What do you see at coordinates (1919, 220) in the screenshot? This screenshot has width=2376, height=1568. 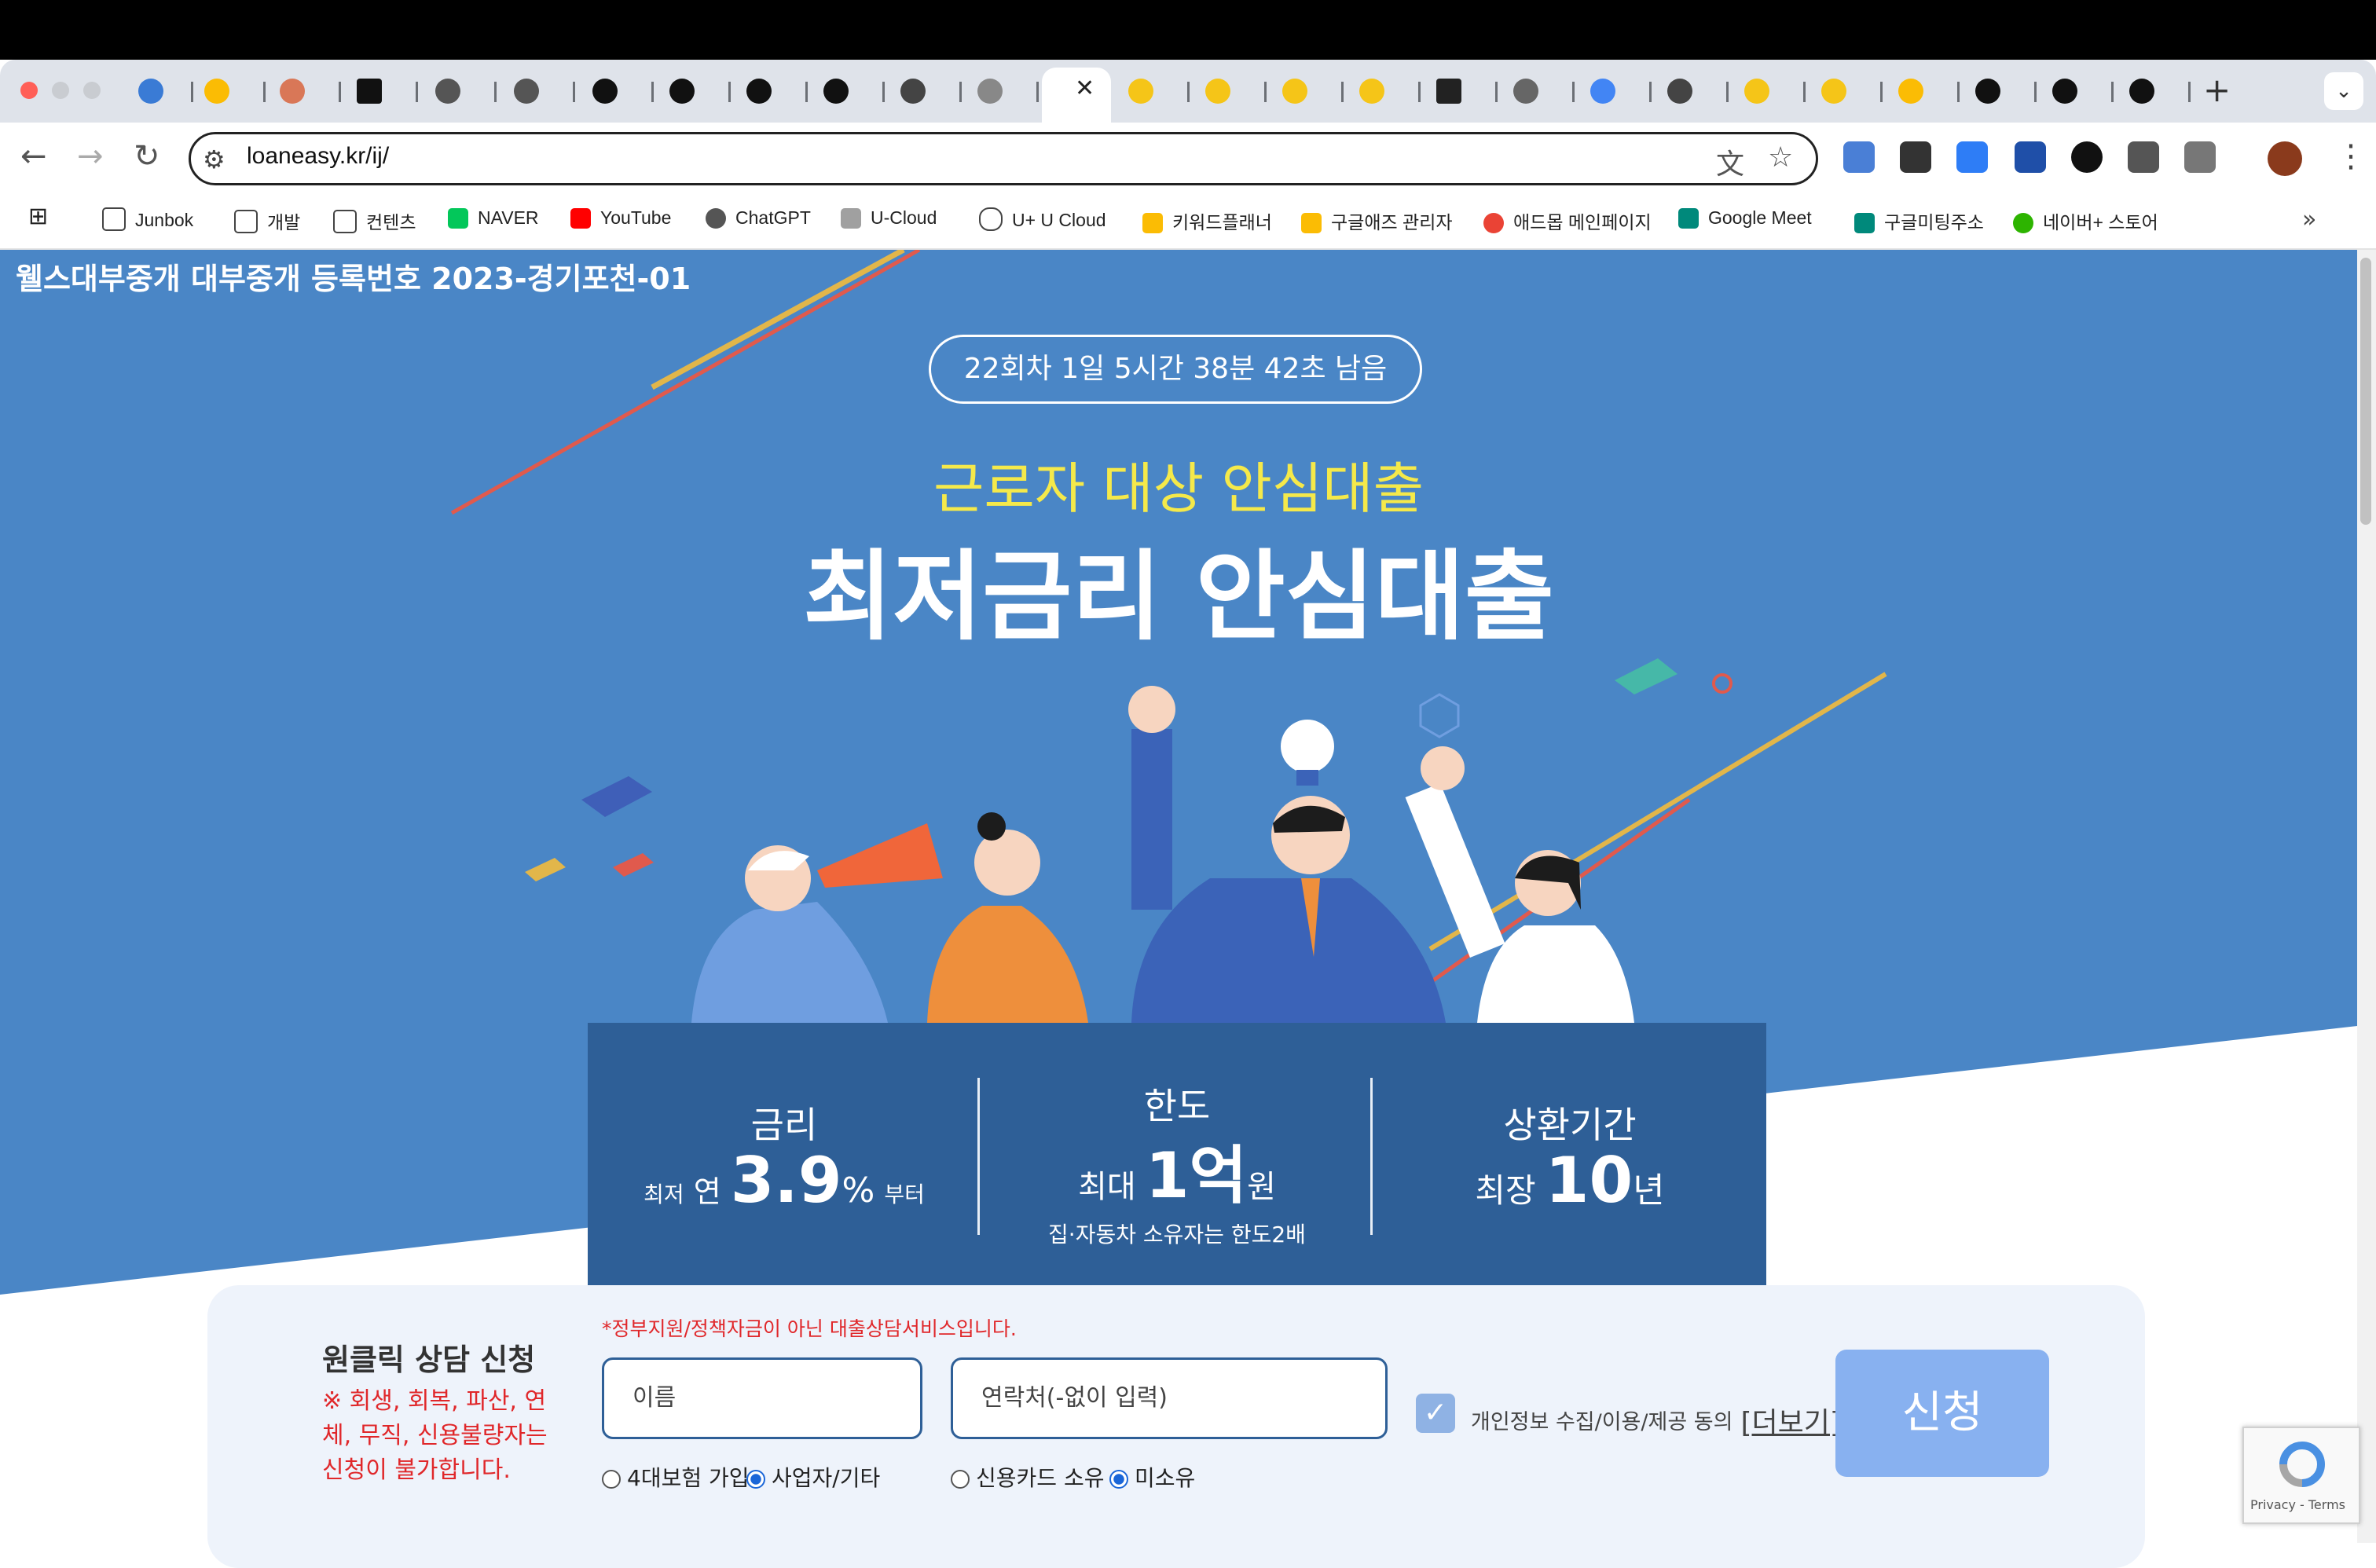 I see `bookmark-item: 구글미팅주소` at bounding box center [1919, 220].